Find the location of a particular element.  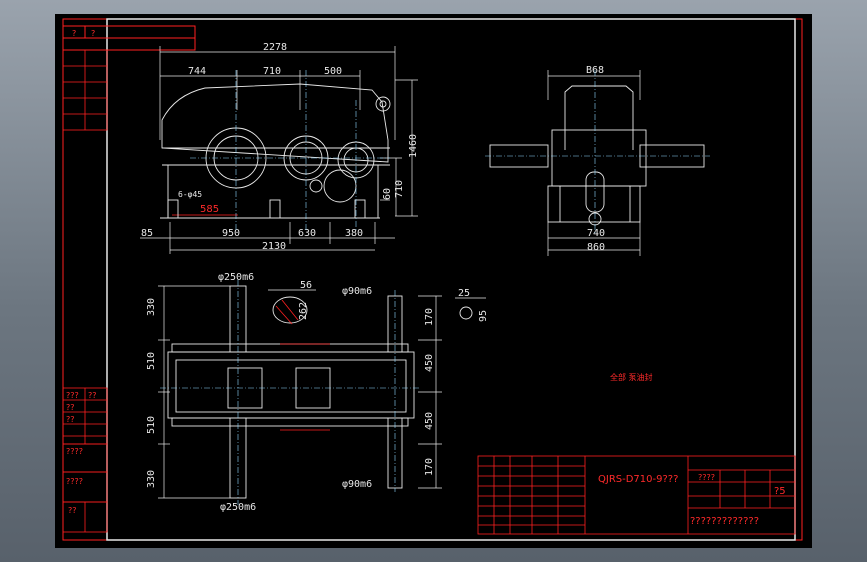

dim-left-mid2: 510 is located at coordinates (151, 425).